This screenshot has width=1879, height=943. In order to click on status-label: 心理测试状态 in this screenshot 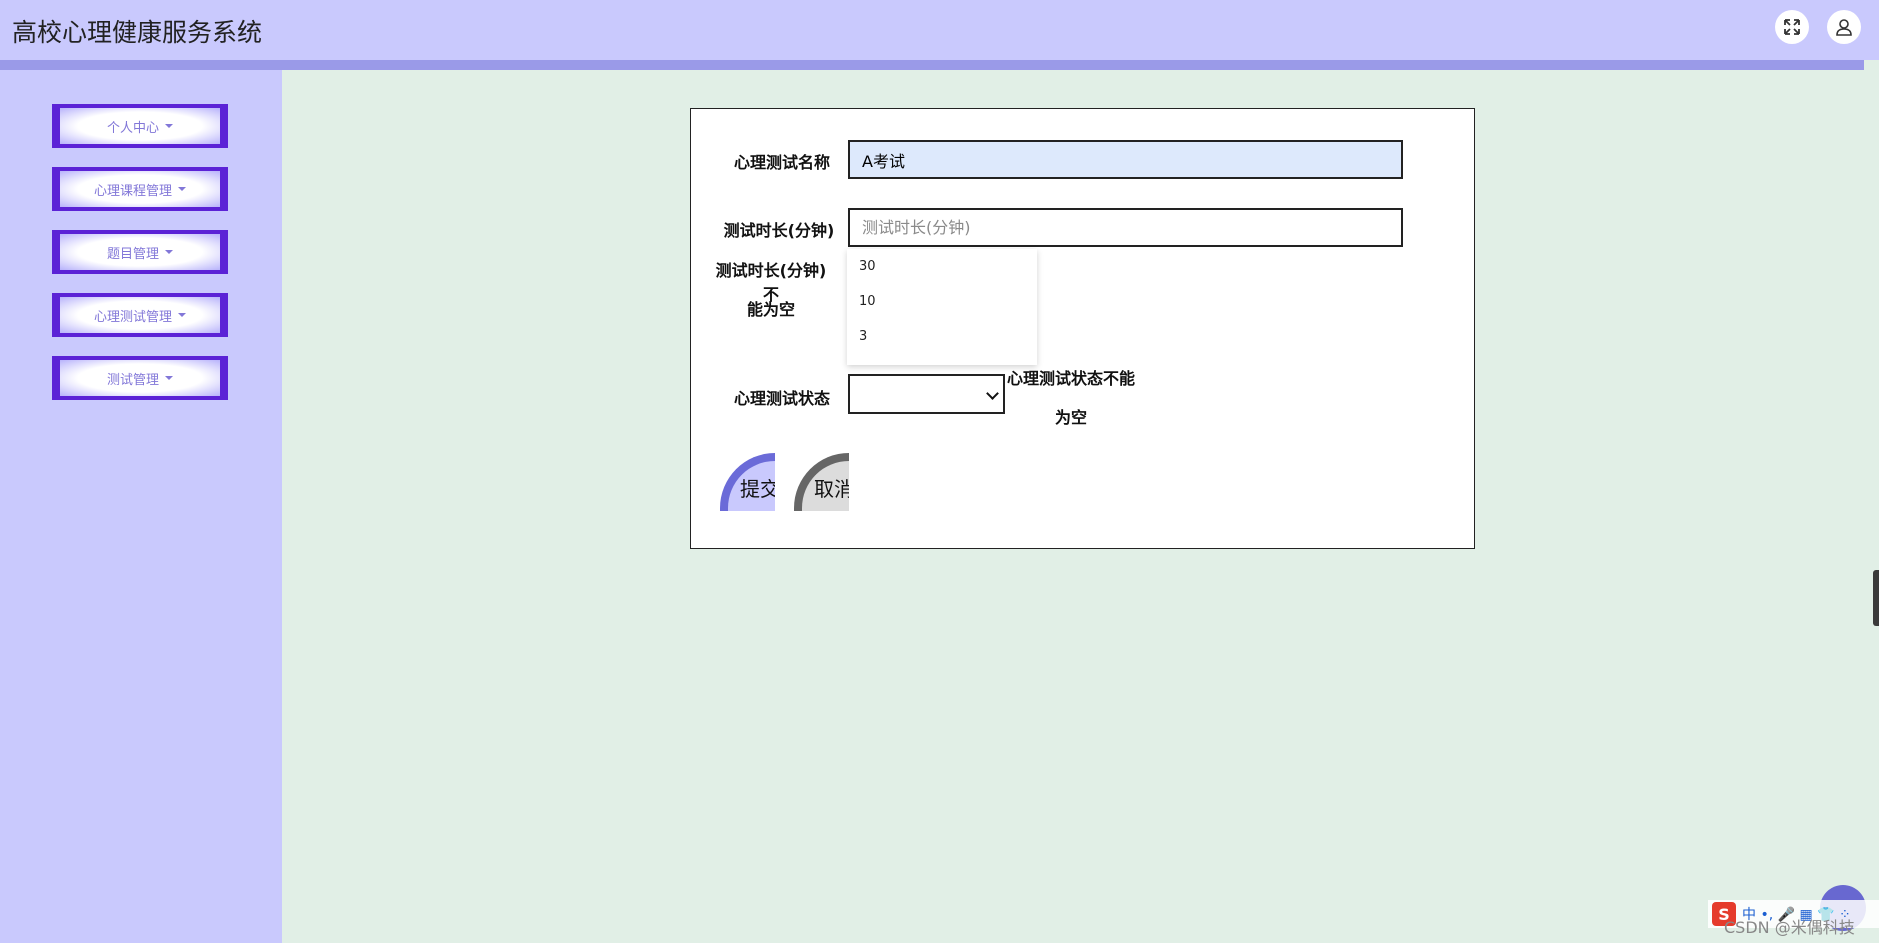, I will do `click(781, 398)`.